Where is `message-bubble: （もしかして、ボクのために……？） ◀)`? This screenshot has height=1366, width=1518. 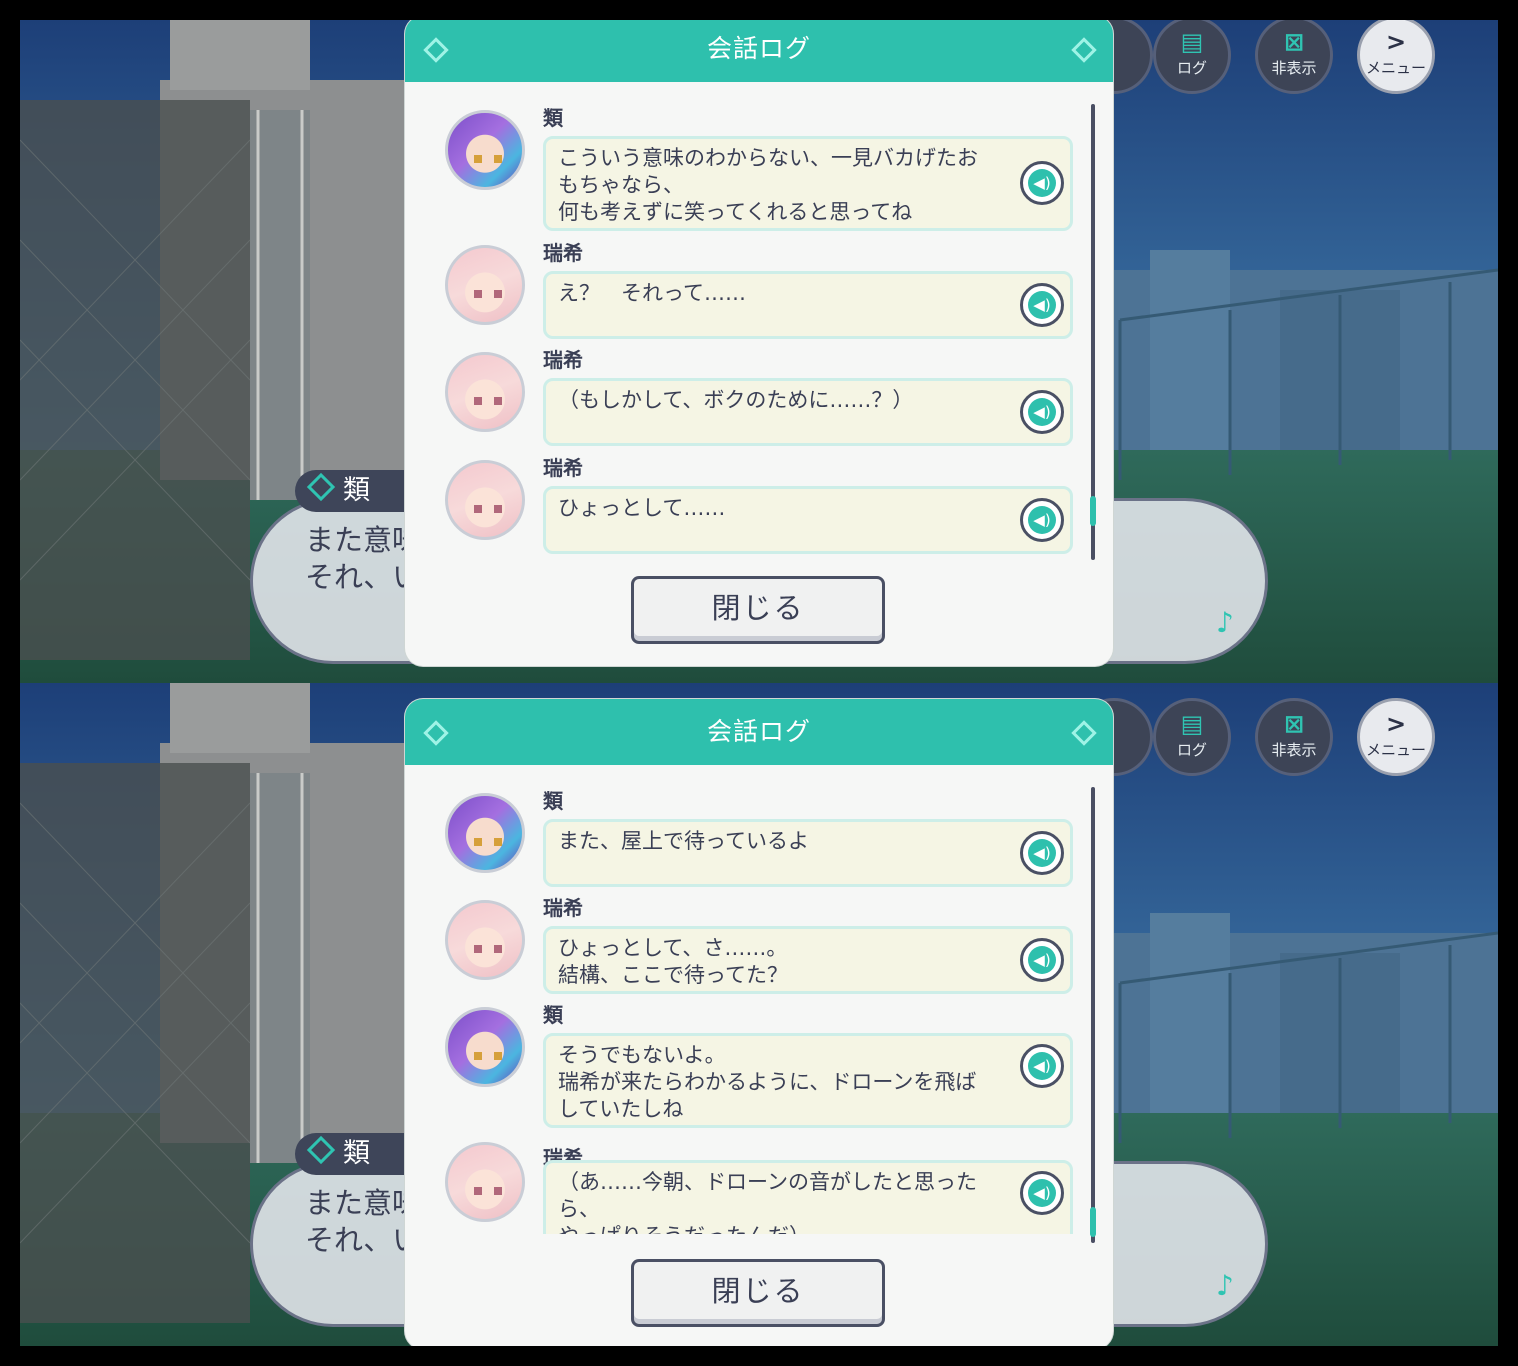 message-bubble: （もしかして、ボクのために……？） ◀) is located at coordinates (808, 412).